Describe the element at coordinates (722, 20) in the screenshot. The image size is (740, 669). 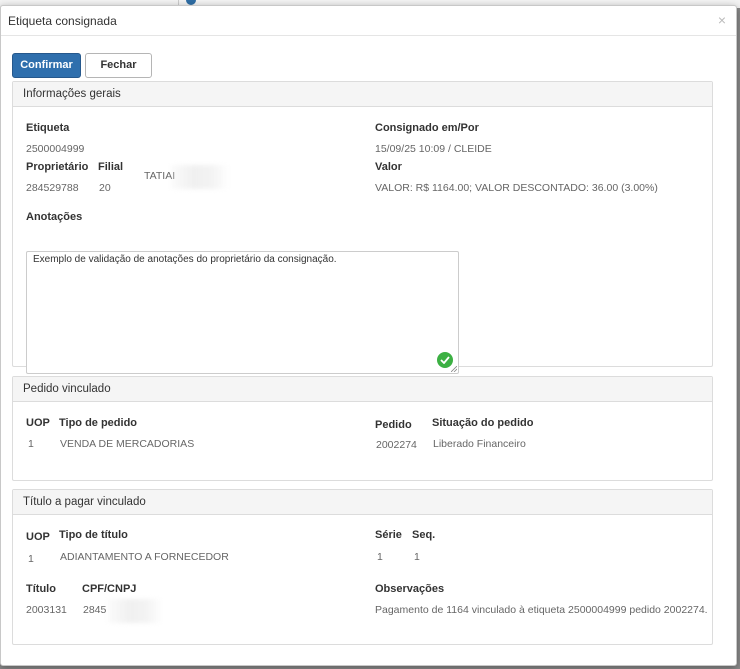
I see `close-icon: ×` at that location.